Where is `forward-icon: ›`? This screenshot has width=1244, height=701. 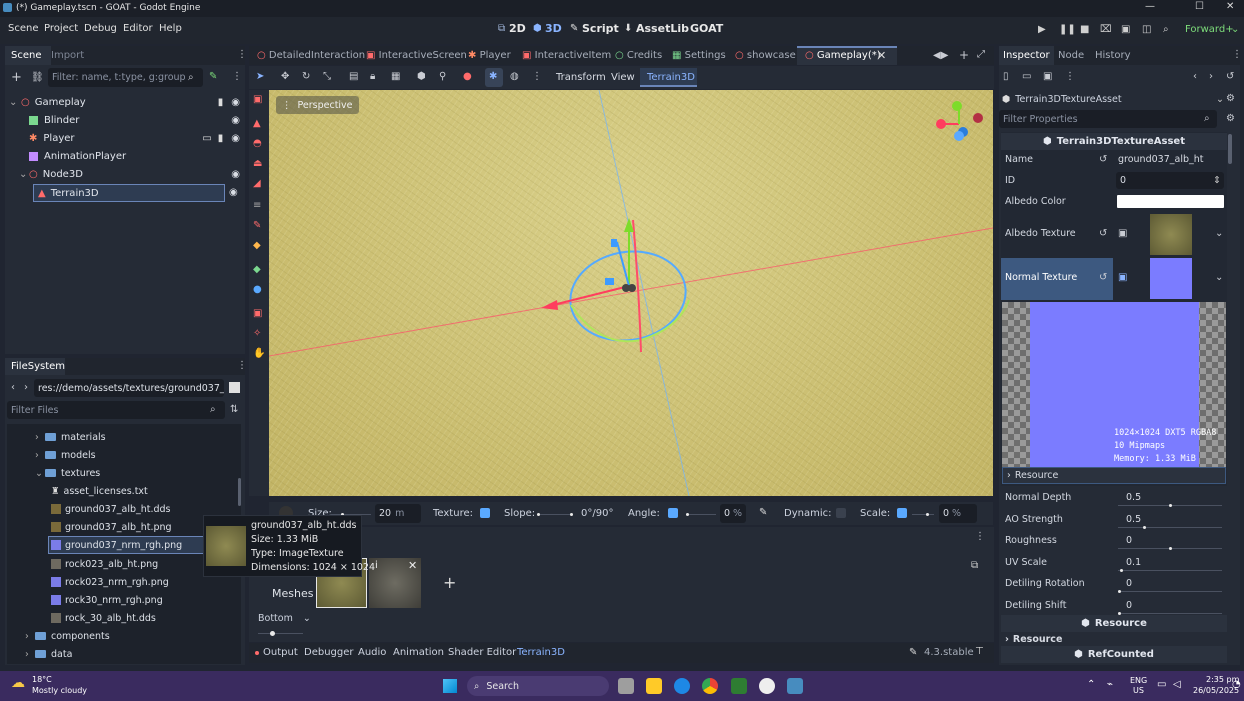 forward-icon: › is located at coordinates (26, 387).